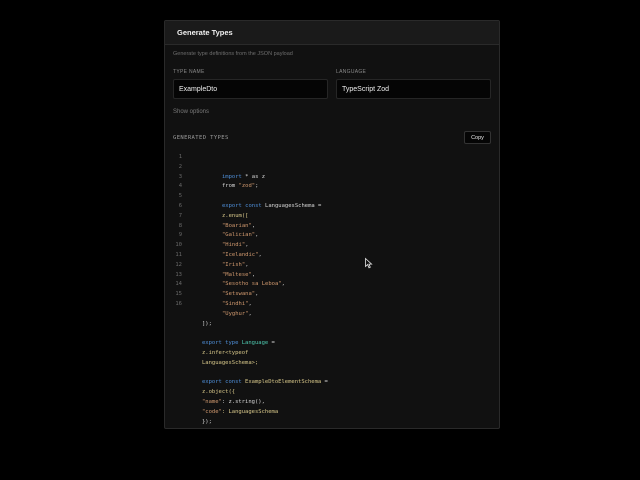 The image size is (640, 480). What do you see at coordinates (230, 186) in the screenshot?
I see `code-token: from` at bounding box center [230, 186].